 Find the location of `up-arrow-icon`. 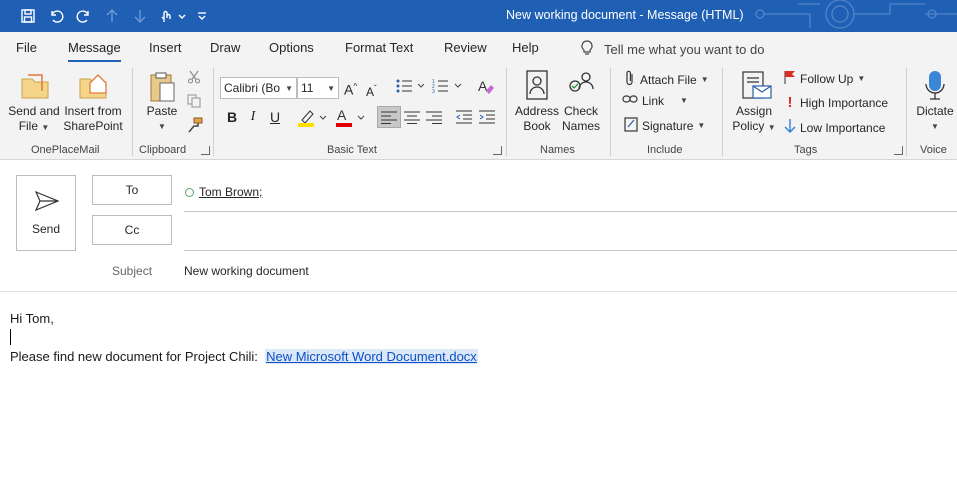

up-arrow-icon is located at coordinates (112, 16).